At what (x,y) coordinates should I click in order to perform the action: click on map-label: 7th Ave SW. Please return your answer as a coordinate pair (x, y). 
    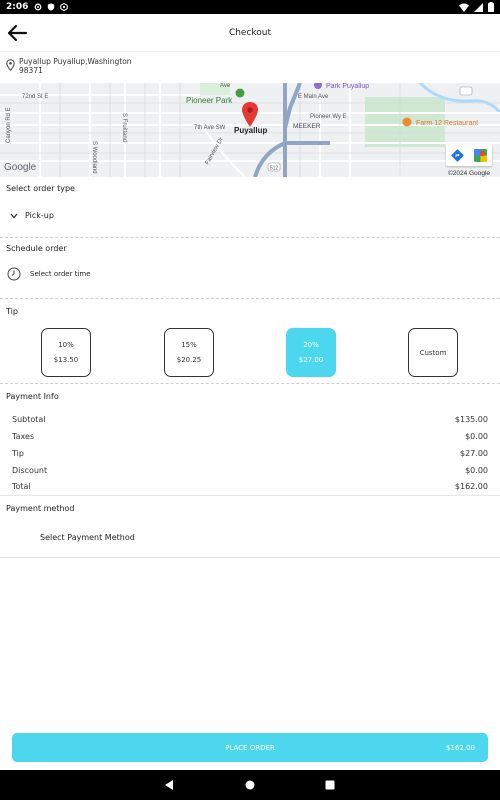
    Looking at the image, I should click on (210, 128).